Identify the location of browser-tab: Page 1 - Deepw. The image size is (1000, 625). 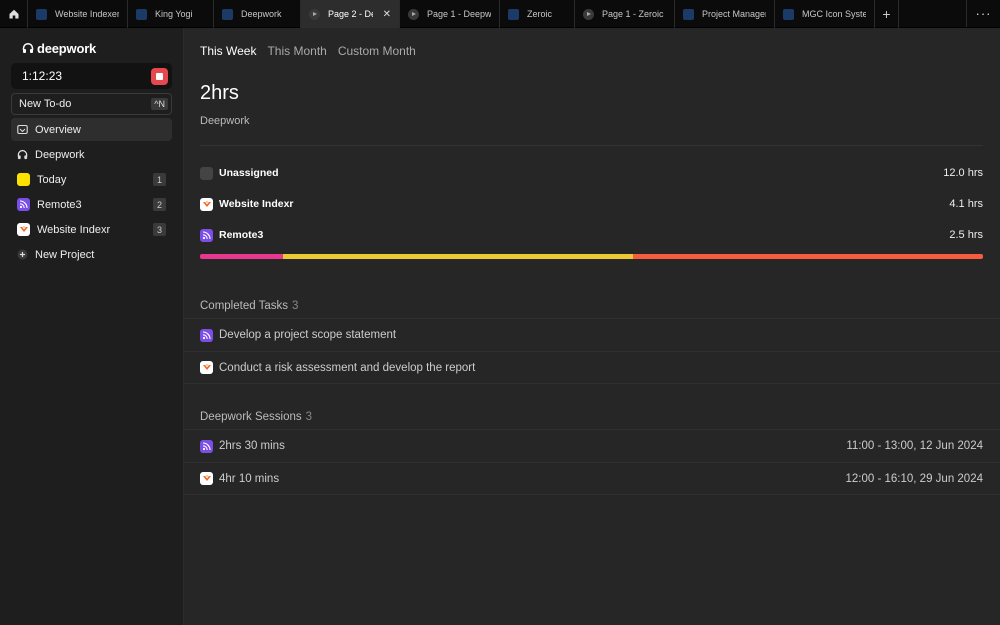
(450, 14).